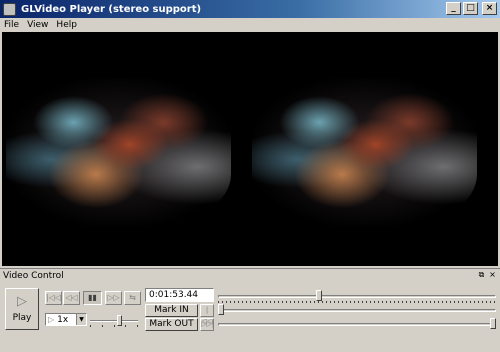 The width and height of the screenshot is (500, 352). I want to click on loop-icon: ⇆, so click(132, 297).